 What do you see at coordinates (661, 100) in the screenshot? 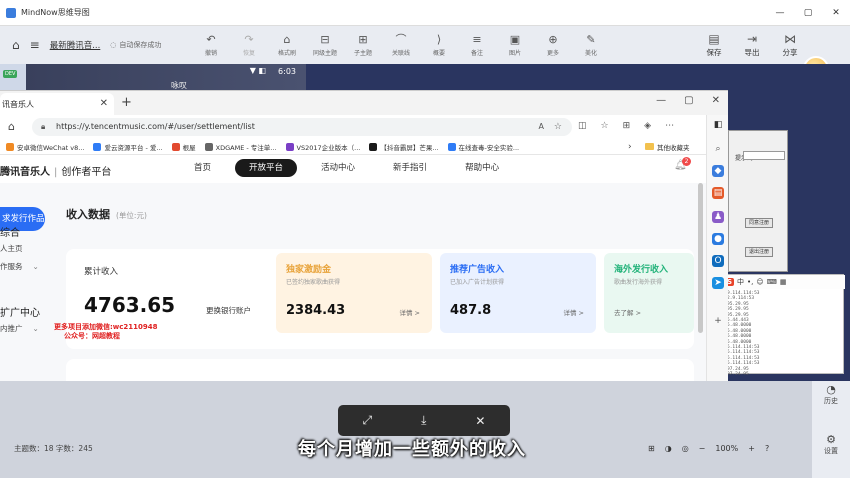
I see `browser-minimize-icon: —` at bounding box center [661, 100].